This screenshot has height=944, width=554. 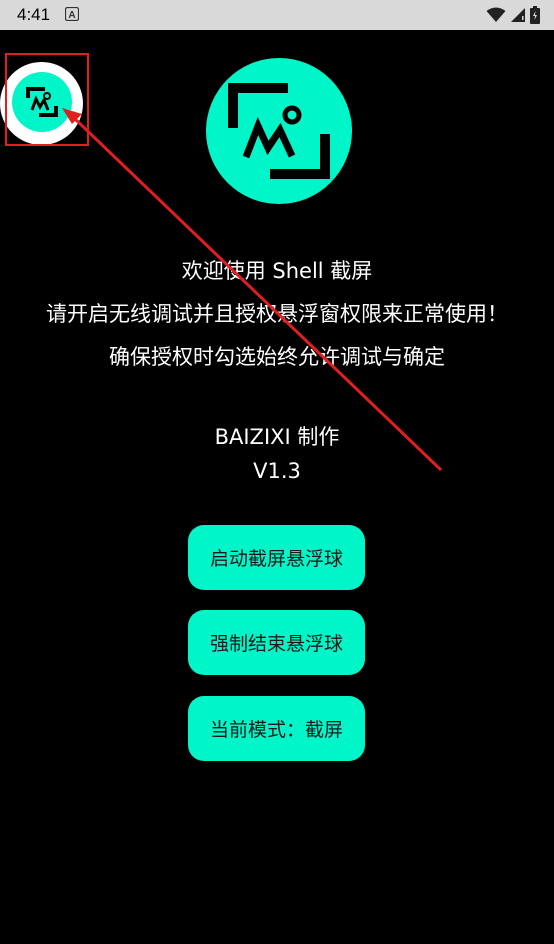 I want to click on stop-floating-ball-button: 强制结束悬浮球, so click(x=276, y=642).